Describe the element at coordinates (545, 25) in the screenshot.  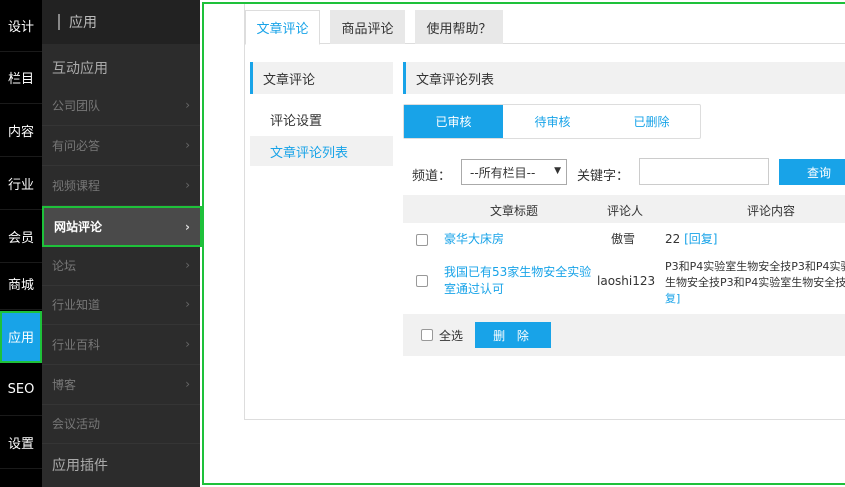
I see `tab-bar: 文章评论 商品评论 使用帮助？` at that location.